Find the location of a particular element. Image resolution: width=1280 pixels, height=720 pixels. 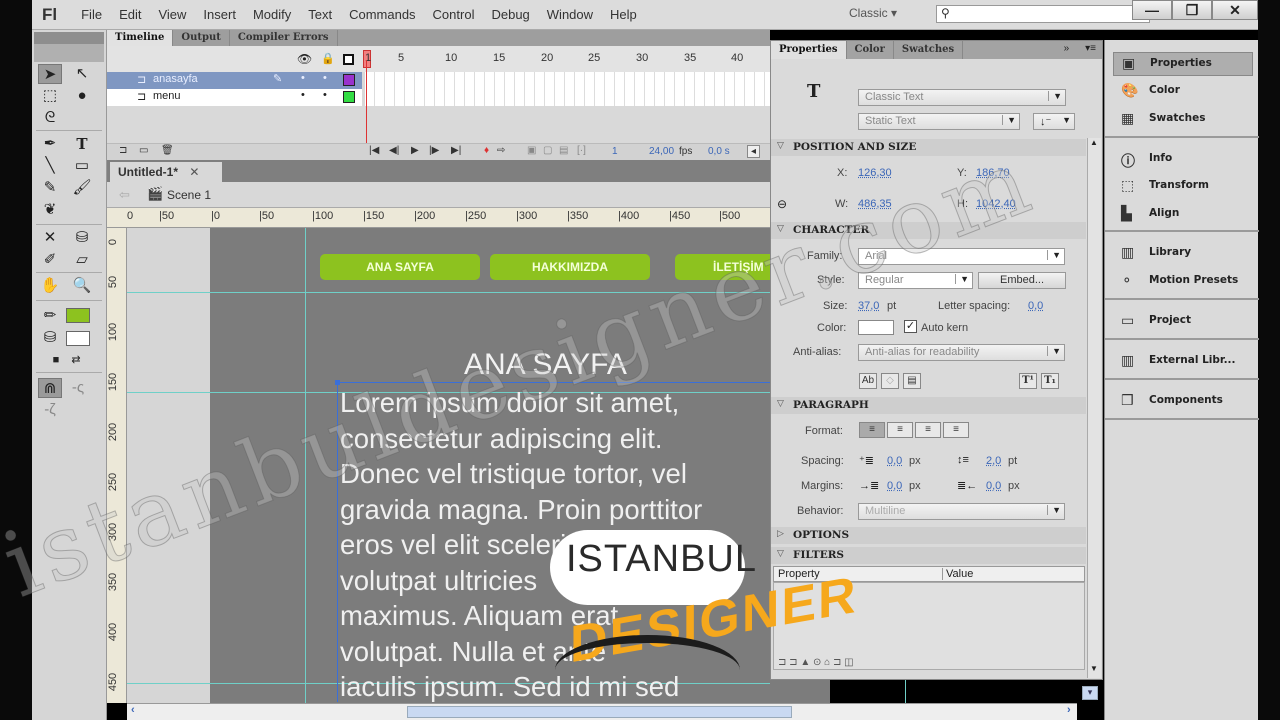

subscript-icon: T₁ is located at coordinates (1050, 381).